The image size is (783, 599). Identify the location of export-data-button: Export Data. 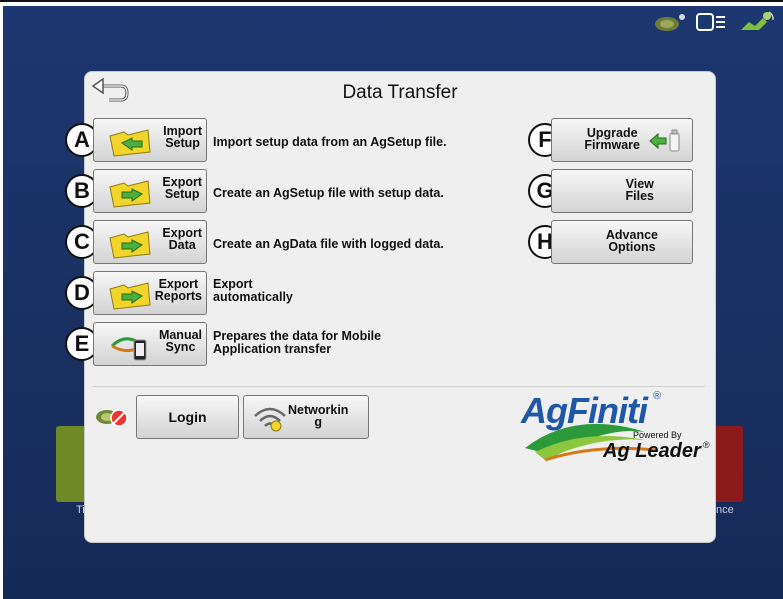
(150, 242).